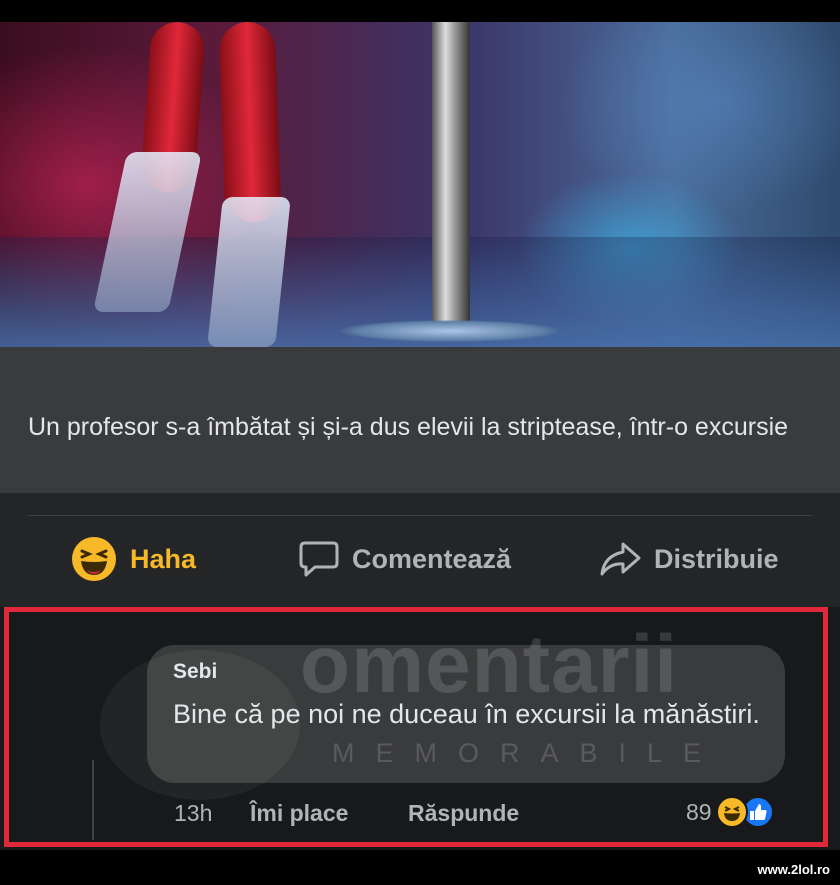 The image size is (840, 885). I want to click on haha-label: Haha, so click(163, 558).